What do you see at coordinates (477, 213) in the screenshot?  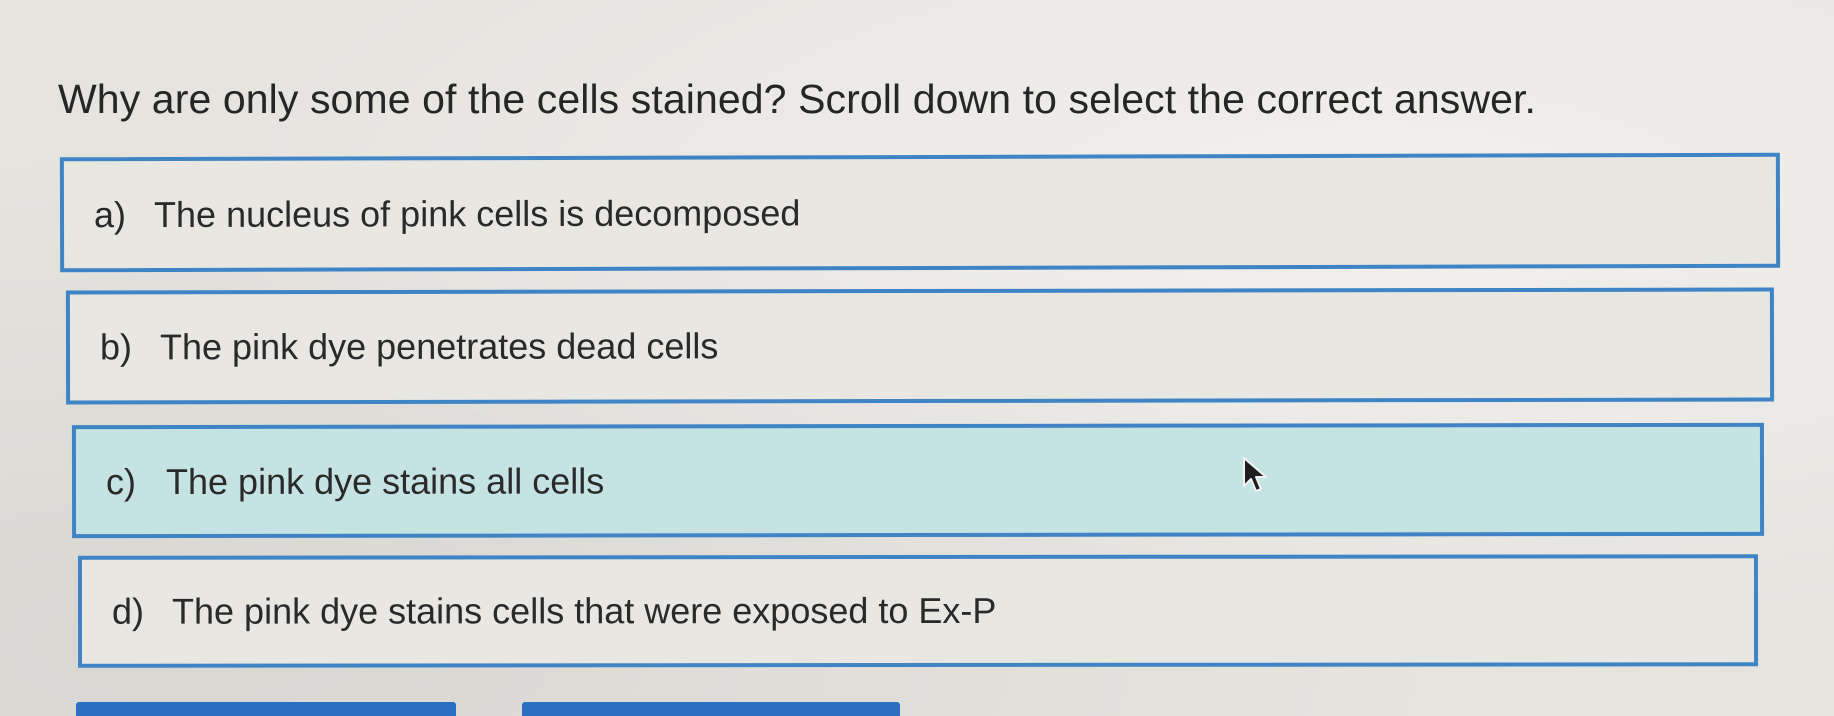 I see `option-text: The nucleus of pink cells is decomposed` at bounding box center [477, 213].